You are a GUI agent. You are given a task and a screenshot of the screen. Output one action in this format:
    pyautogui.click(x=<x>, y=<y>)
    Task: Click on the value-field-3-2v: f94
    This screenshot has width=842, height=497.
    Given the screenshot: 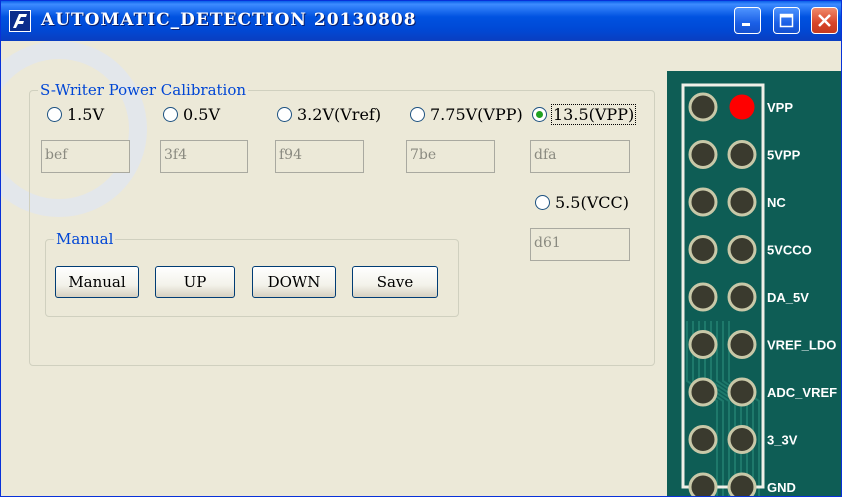 What is the action you would take?
    pyautogui.click(x=319, y=156)
    